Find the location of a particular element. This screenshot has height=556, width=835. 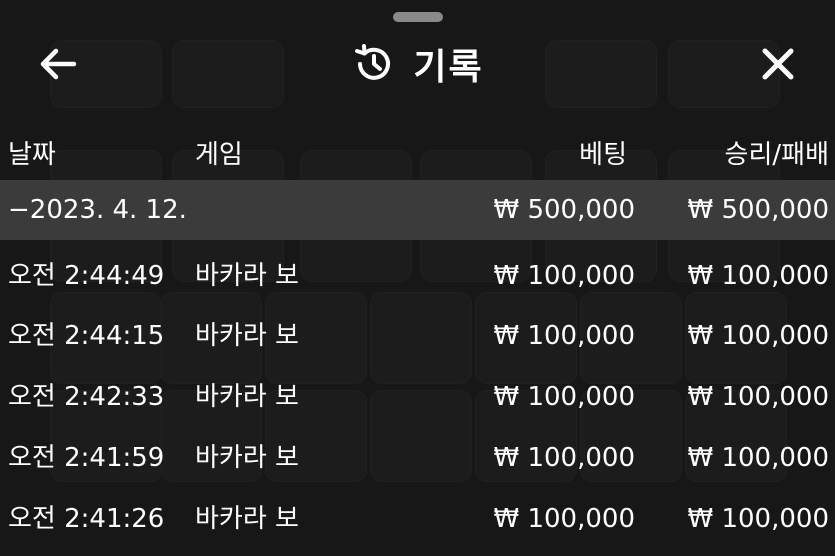

table-row: 오전 2:41:59 바카라 보 ₩ 100,000 ₩ 100,000 is located at coordinates (417, 458).